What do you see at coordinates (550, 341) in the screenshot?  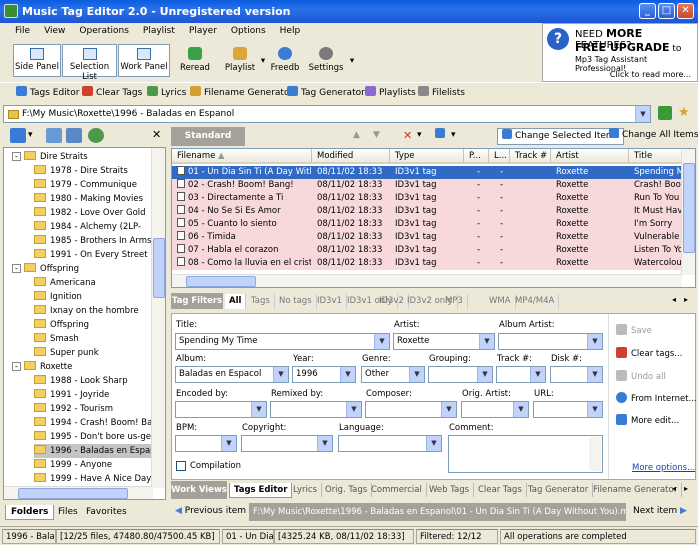 I see `album-artist-field: ▼` at bounding box center [550, 341].